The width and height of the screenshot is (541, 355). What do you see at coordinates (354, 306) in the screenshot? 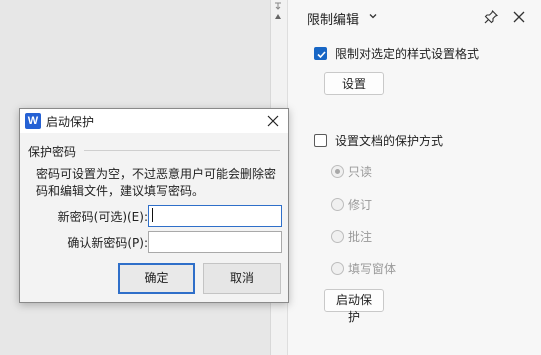
I see `start-protection-button: 启动保护` at bounding box center [354, 306].